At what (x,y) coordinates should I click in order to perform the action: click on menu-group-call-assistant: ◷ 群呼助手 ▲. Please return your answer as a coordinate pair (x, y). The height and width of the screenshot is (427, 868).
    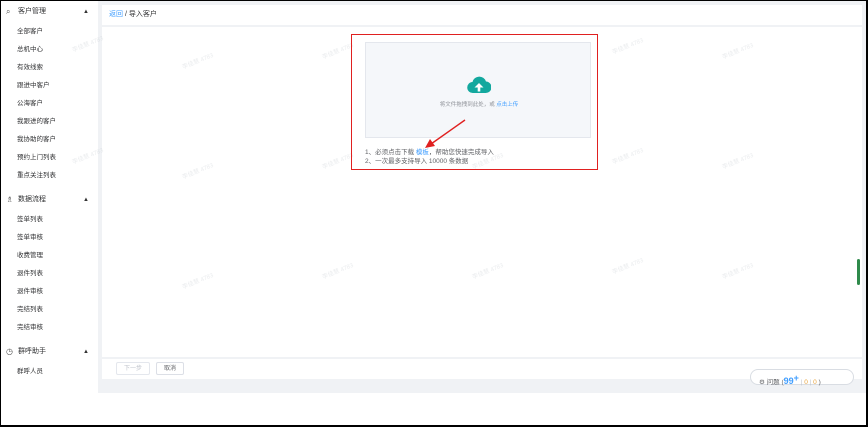
    Looking at the image, I should click on (49, 352).